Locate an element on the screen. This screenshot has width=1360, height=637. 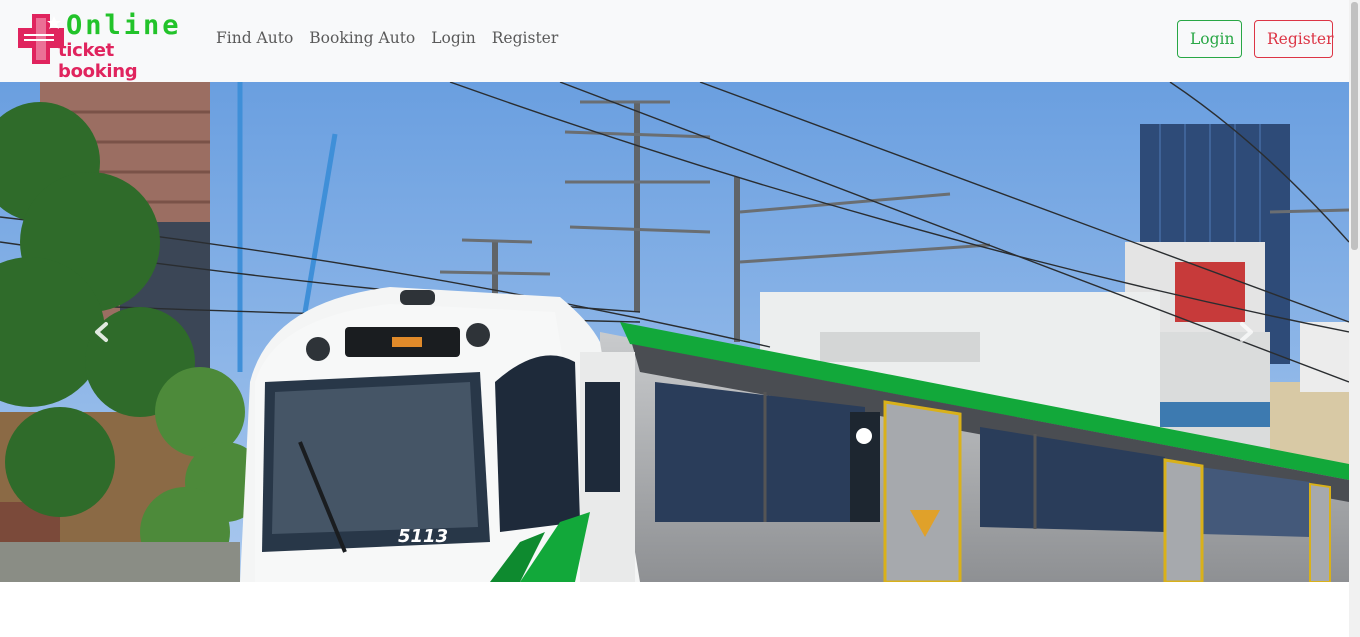
brand-title: Online is located at coordinates (124, 25).